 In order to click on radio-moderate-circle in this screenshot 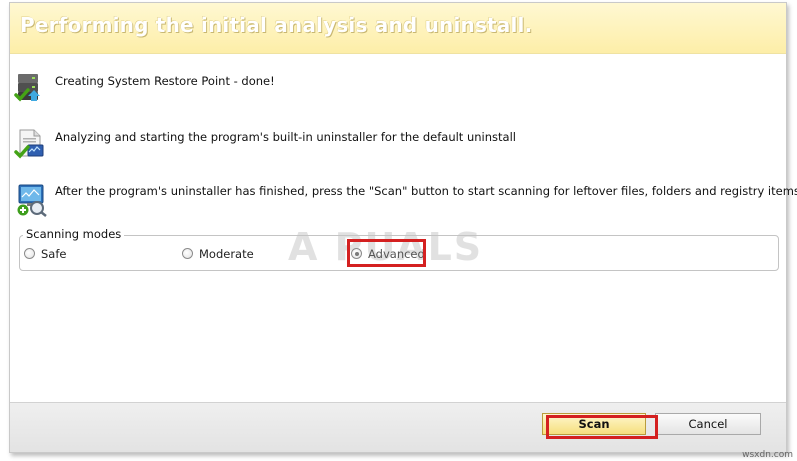, I will do `click(187, 253)`.